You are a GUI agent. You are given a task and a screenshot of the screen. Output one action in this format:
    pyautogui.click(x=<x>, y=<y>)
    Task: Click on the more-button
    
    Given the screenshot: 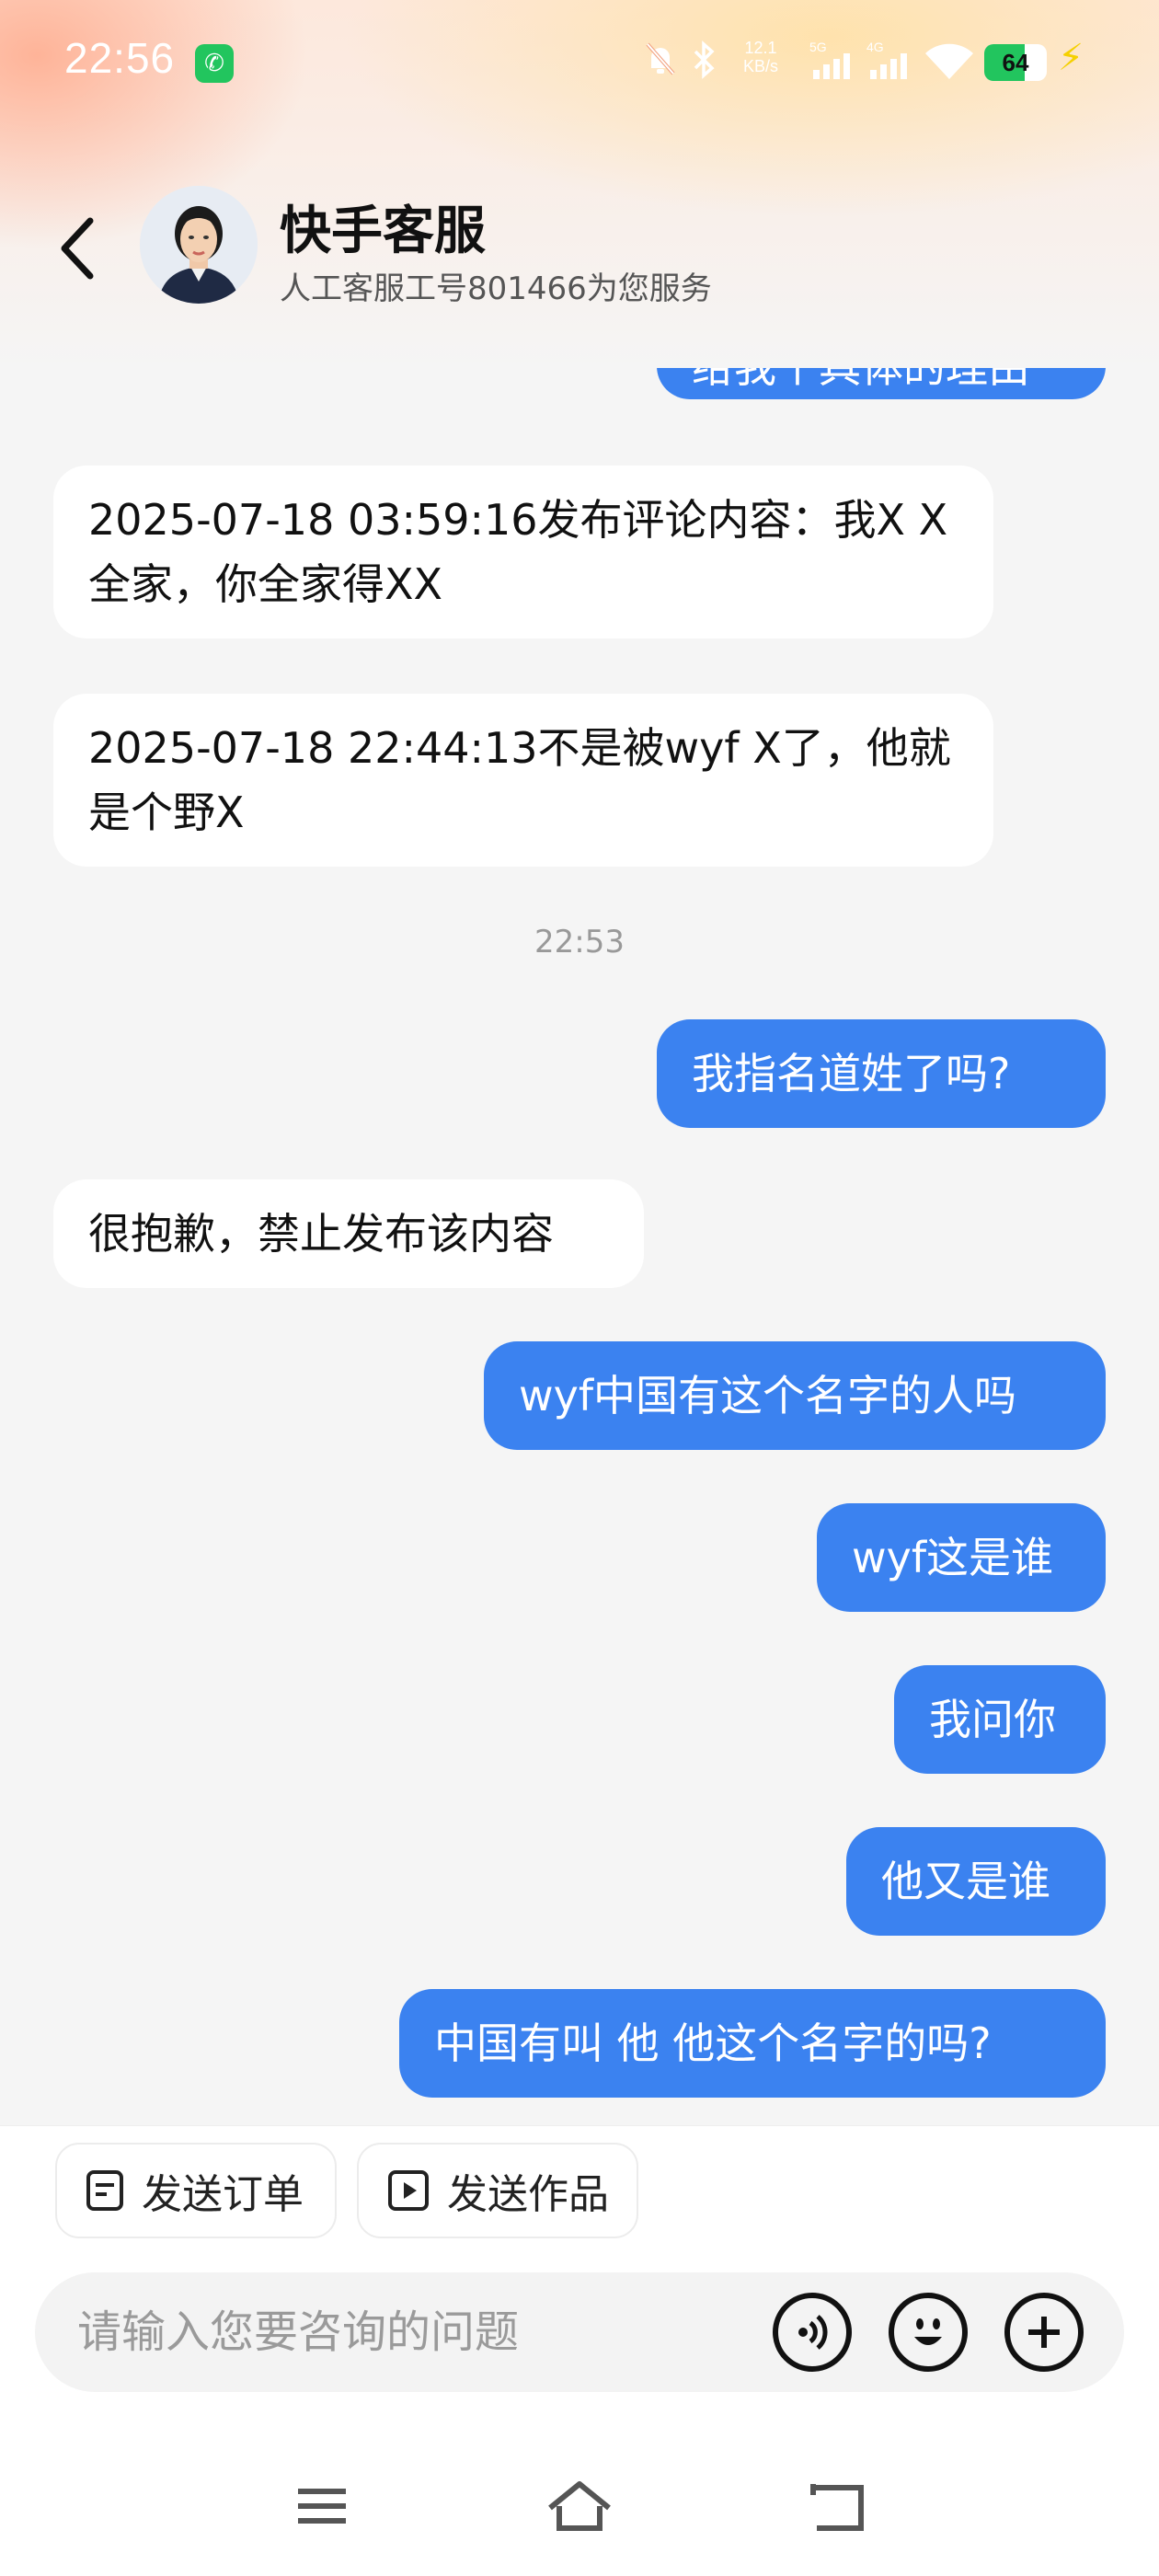 What is the action you would take?
    pyautogui.click(x=1044, y=2332)
    